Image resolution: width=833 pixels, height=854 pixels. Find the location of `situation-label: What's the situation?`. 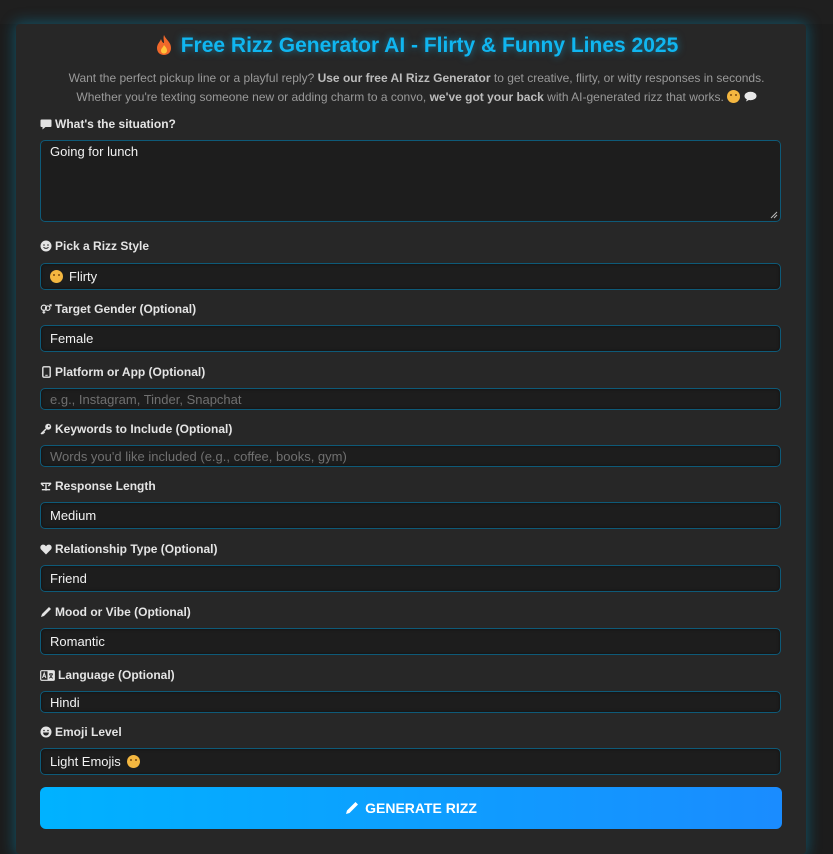

situation-label: What's the situation? is located at coordinates (108, 124).